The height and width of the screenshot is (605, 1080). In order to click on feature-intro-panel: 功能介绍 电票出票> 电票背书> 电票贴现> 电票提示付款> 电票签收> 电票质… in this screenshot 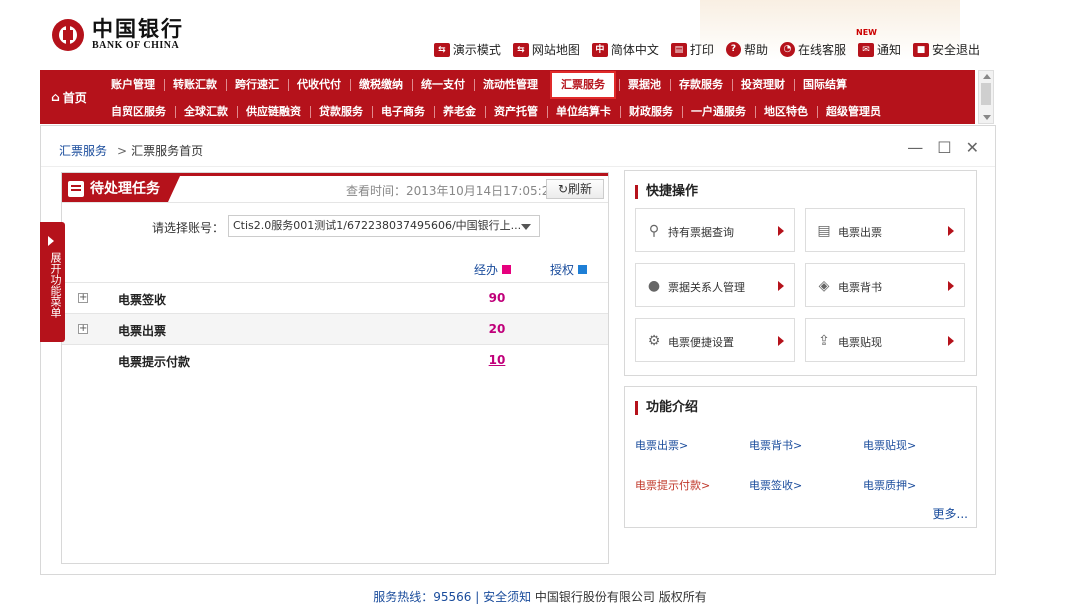, I will do `click(800, 457)`.